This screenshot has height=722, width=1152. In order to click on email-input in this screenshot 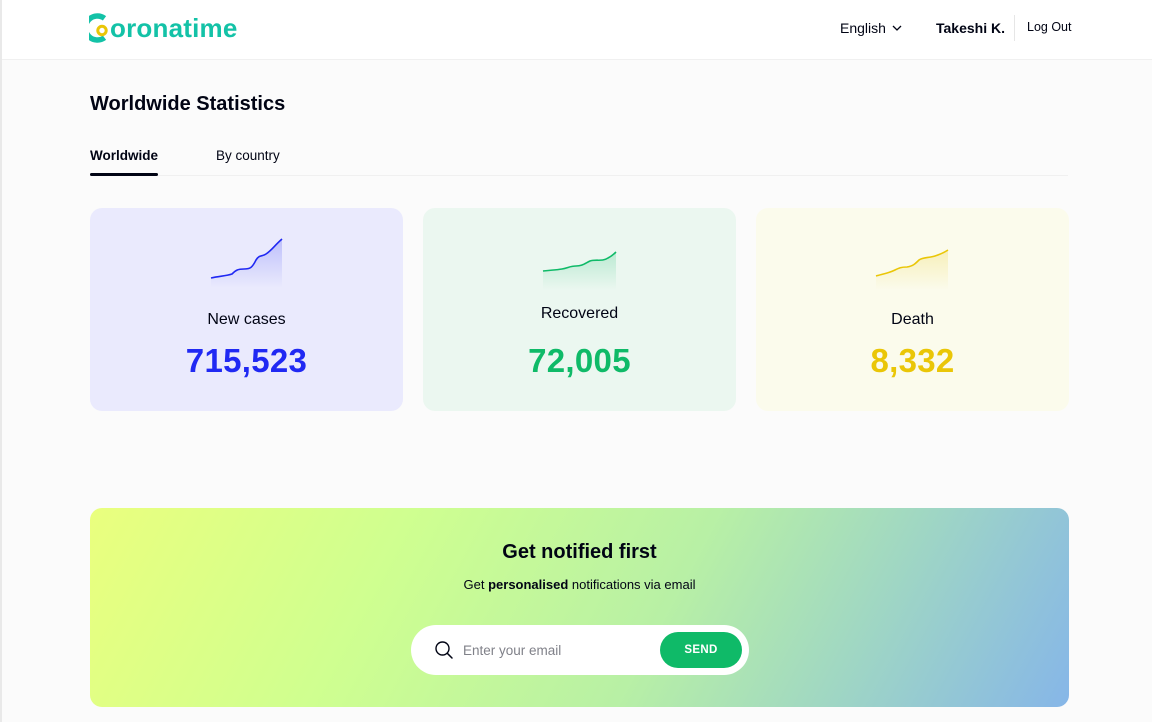, I will do `click(553, 650)`.